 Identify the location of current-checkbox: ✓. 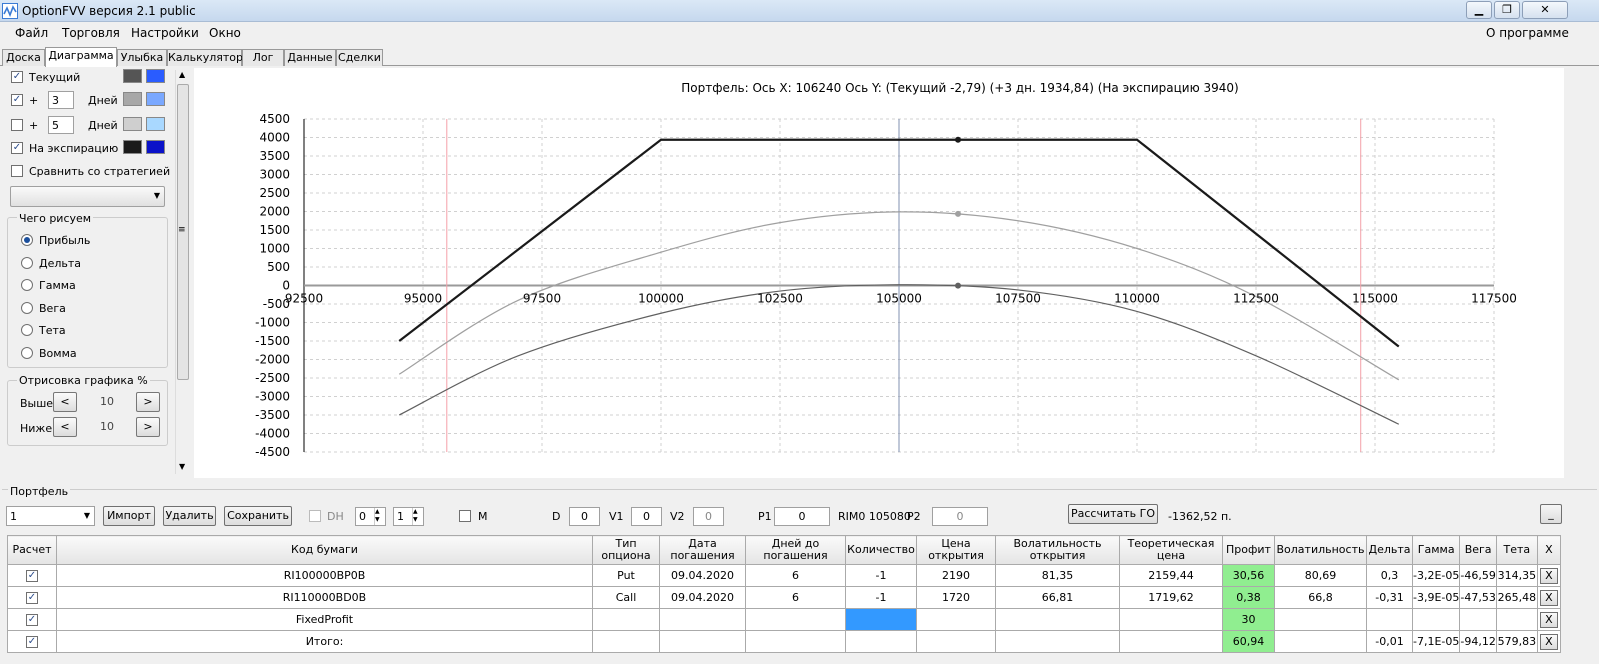
(17, 77).